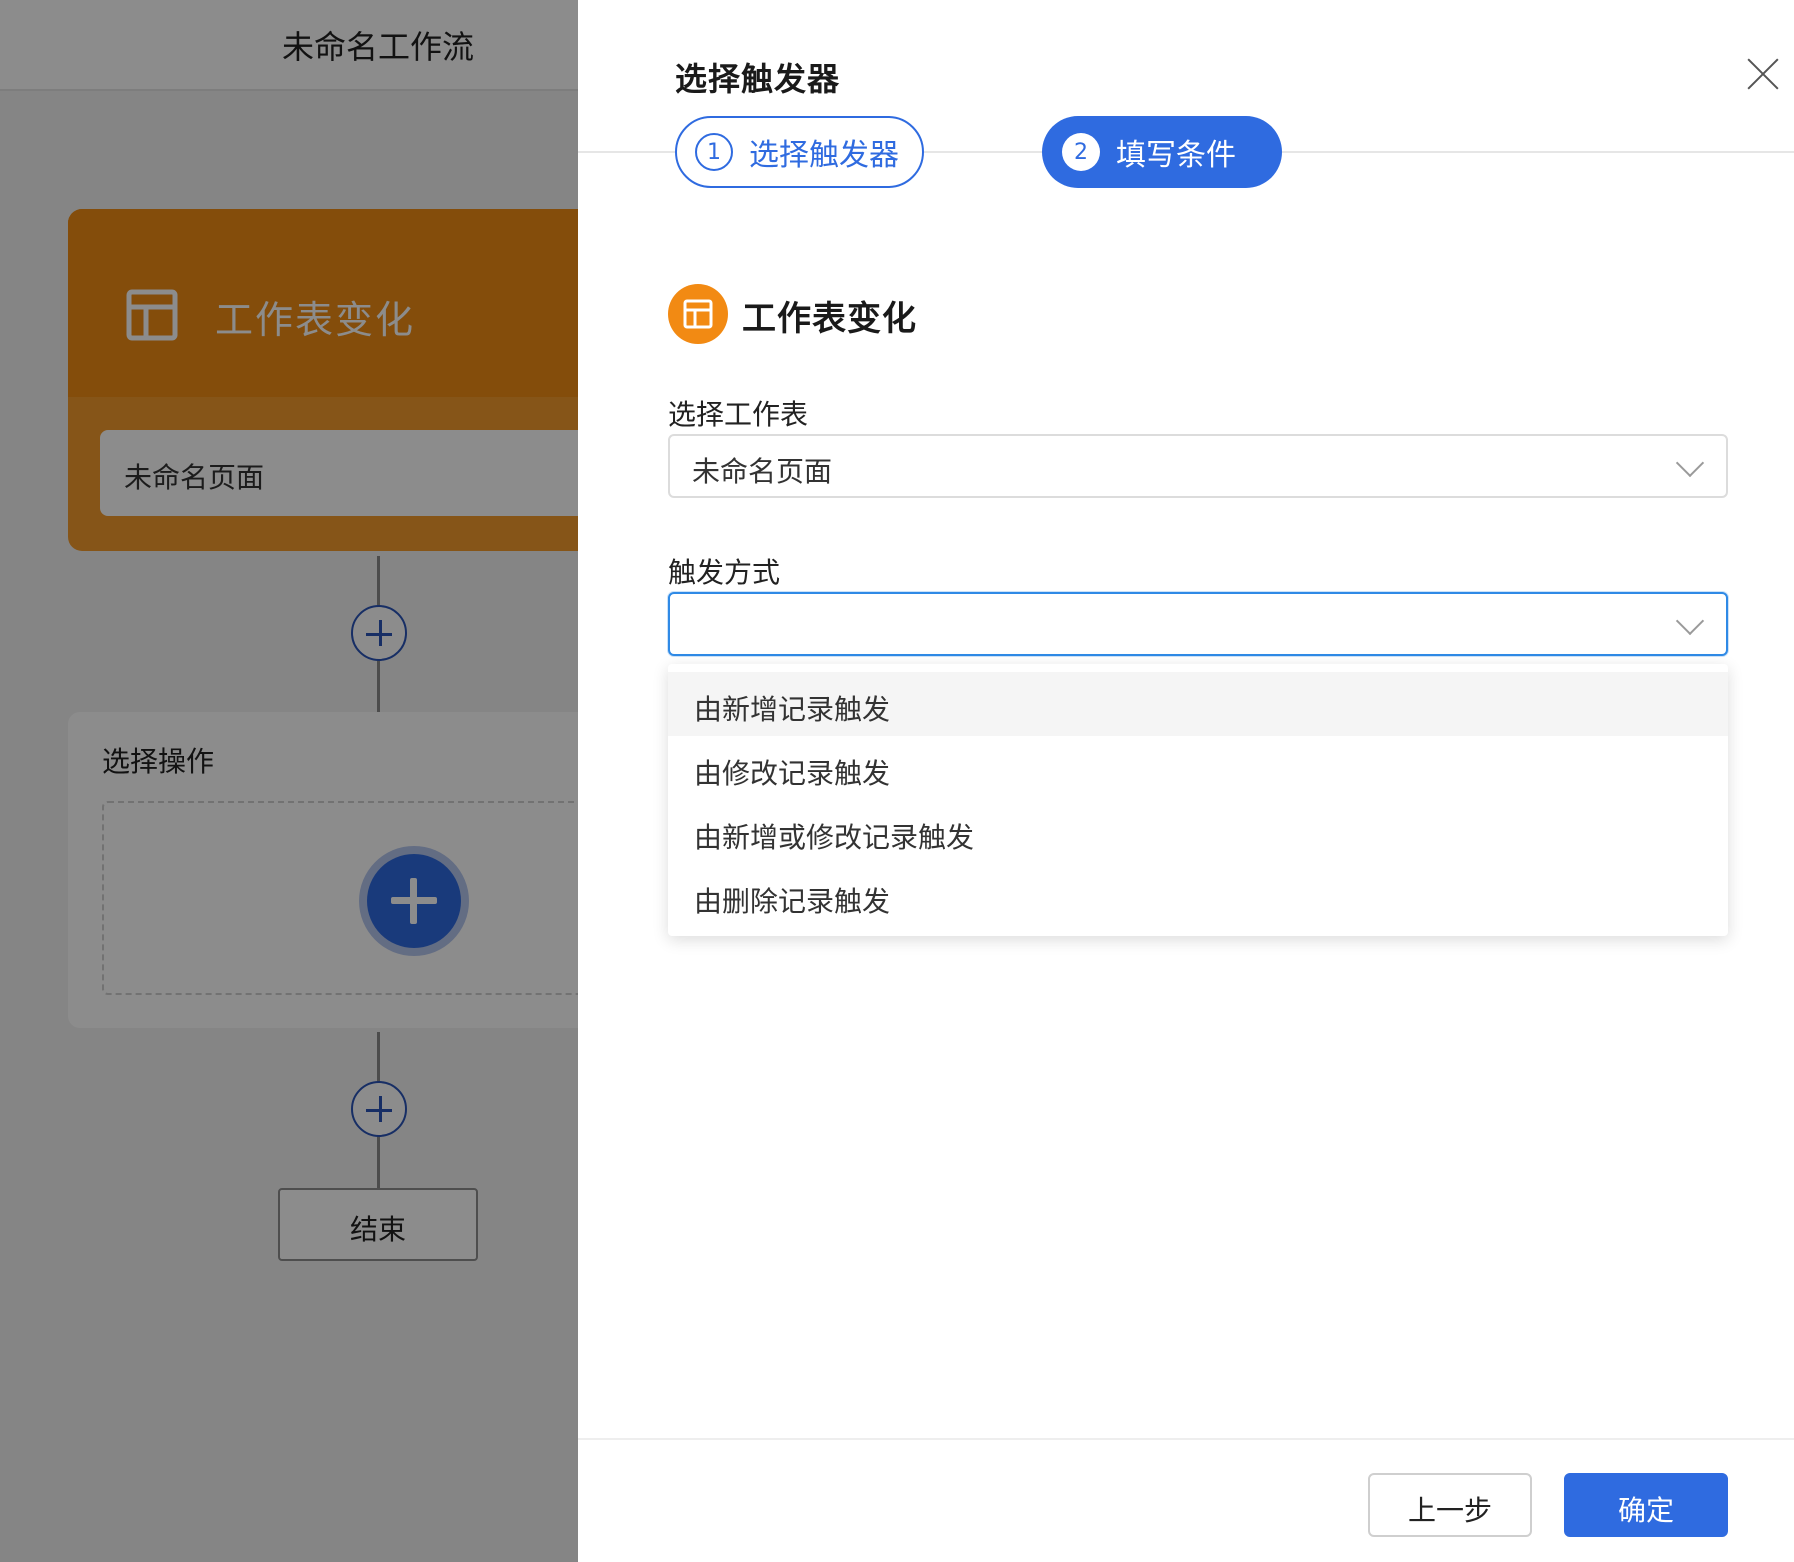 The width and height of the screenshot is (1794, 1562). What do you see at coordinates (758, 79) in the screenshot?
I see `drawer-title: 选择触发器` at bounding box center [758, 79].